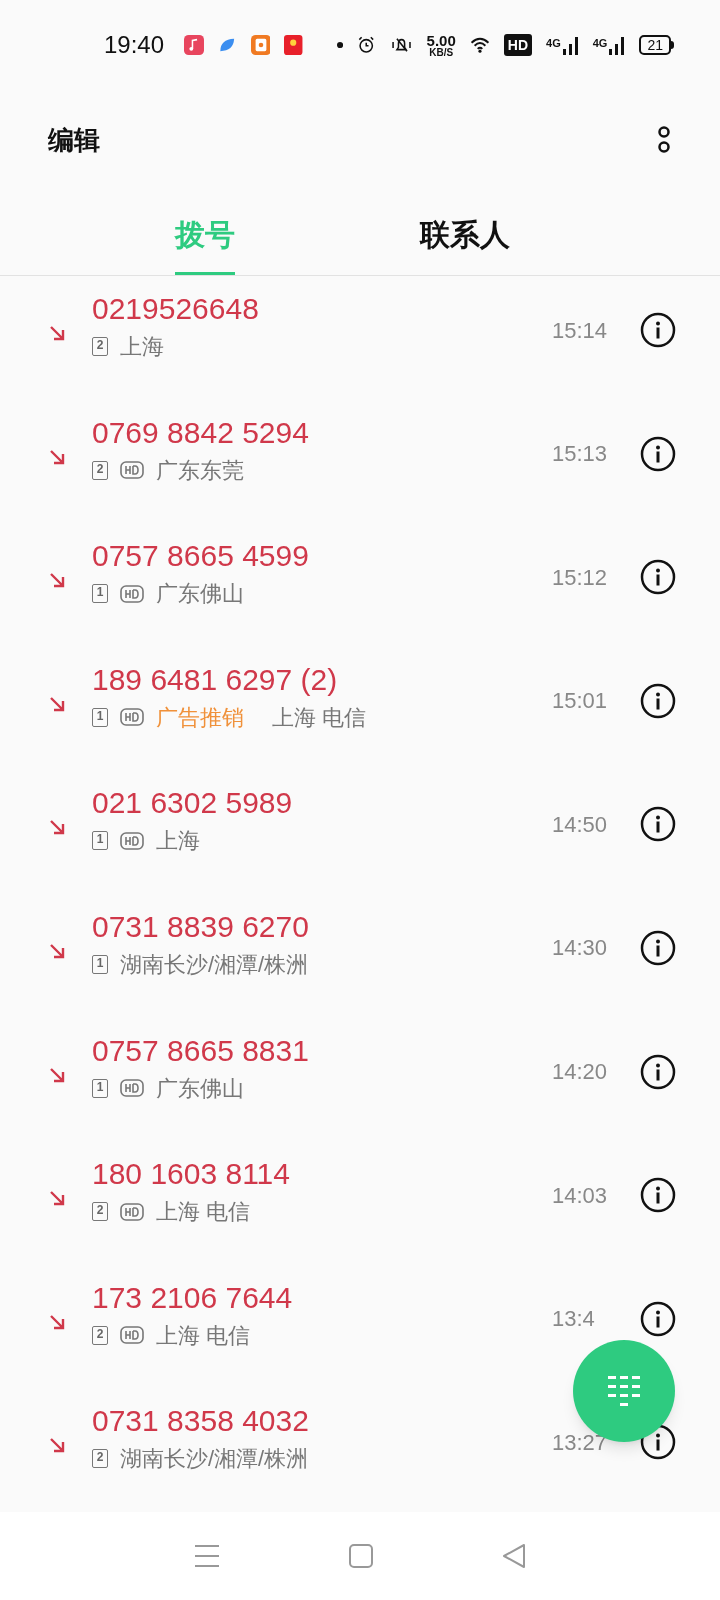 The height and width of the screenshot is (1600, 720). What do you see at coordinates (340, 45) in the screenshot?
I see `dot-icon` at bounding box center [340, 45].